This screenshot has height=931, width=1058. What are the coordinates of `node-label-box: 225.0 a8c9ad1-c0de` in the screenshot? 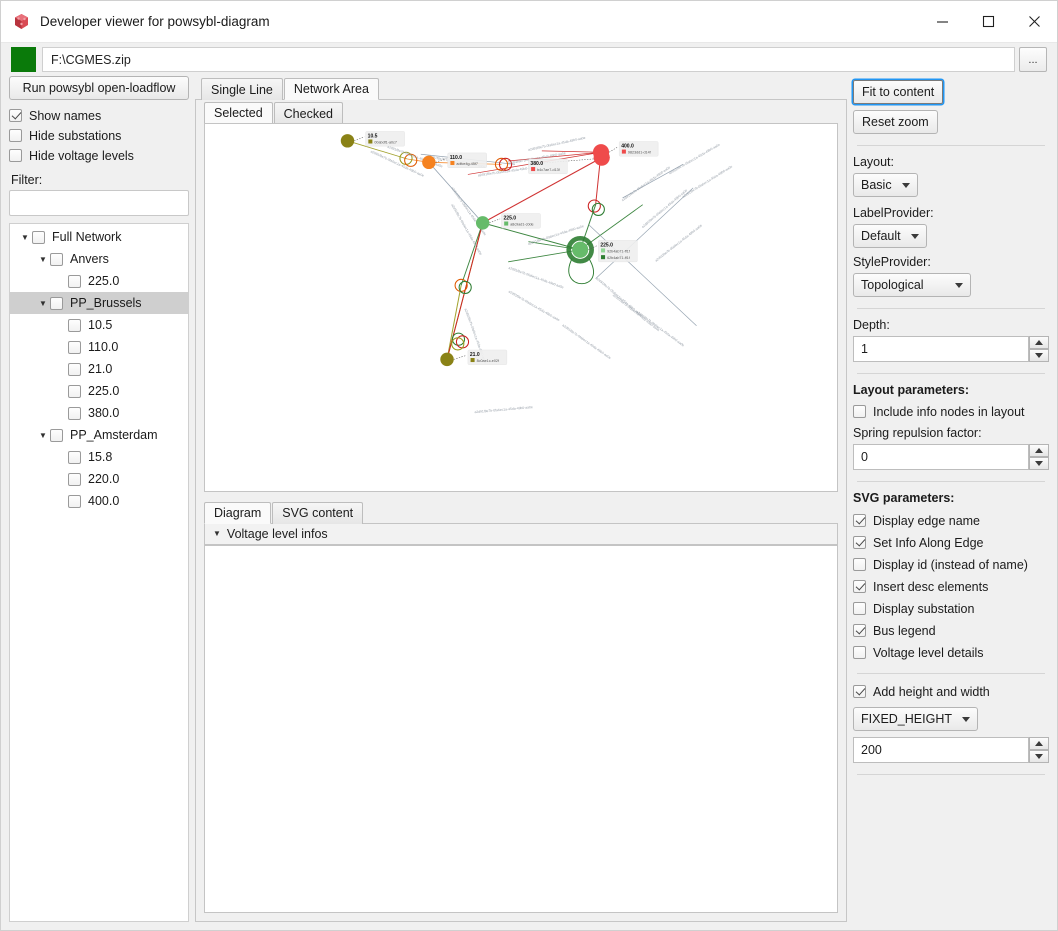 It's located at (521, 221).